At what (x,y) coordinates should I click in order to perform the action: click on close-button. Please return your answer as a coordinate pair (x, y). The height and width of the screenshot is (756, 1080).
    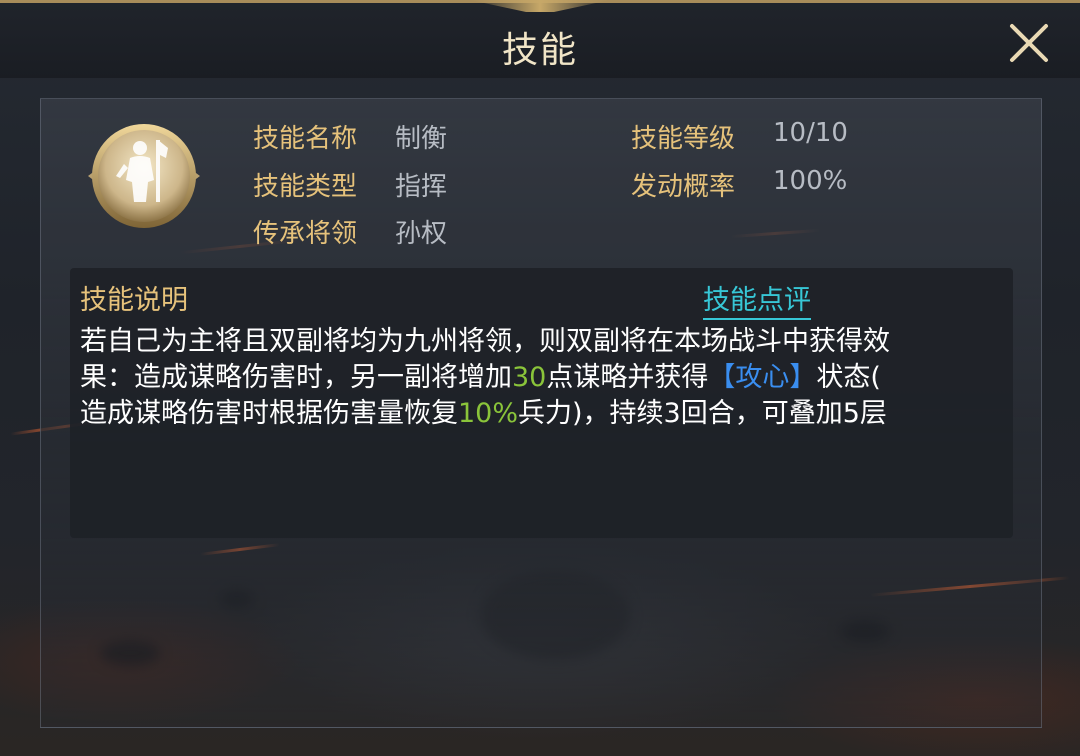
    Looking at the image, I should click on (1029, 43).